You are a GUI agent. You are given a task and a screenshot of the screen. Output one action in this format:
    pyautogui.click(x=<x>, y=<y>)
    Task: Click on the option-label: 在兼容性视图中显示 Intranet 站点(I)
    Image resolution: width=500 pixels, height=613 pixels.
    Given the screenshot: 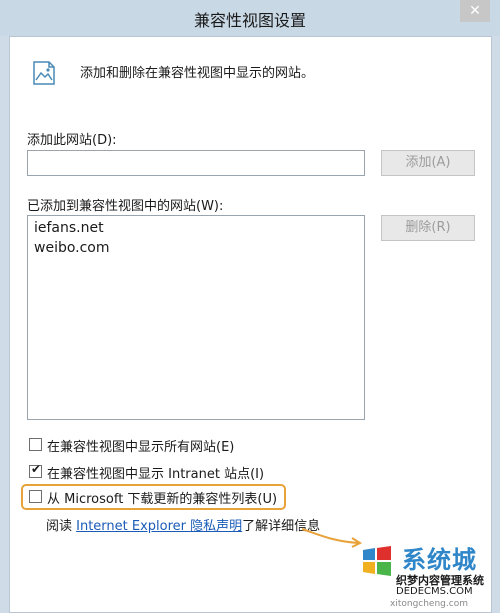 What is the action you would take?
    pyautogui.click(x=156, y=474)
    